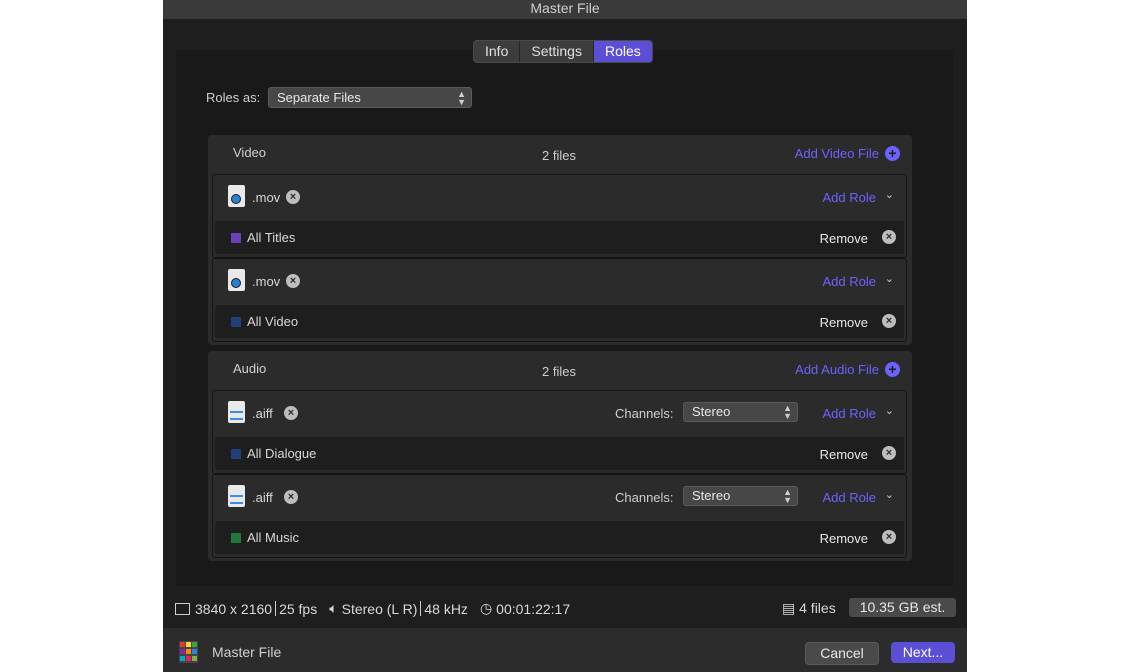 The height and width of the screenshot is (672, 1130). What do you see at coordinates (497, 51) in the screenshot?
I see `tab-info: Info` at bounding box center [497, 51].